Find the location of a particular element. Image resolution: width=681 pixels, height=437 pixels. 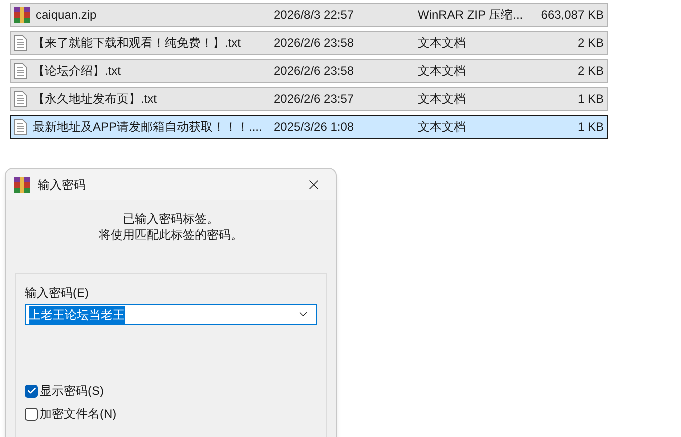

password-field: 上老王论坛当老王 is located at coordinates (171, 314).